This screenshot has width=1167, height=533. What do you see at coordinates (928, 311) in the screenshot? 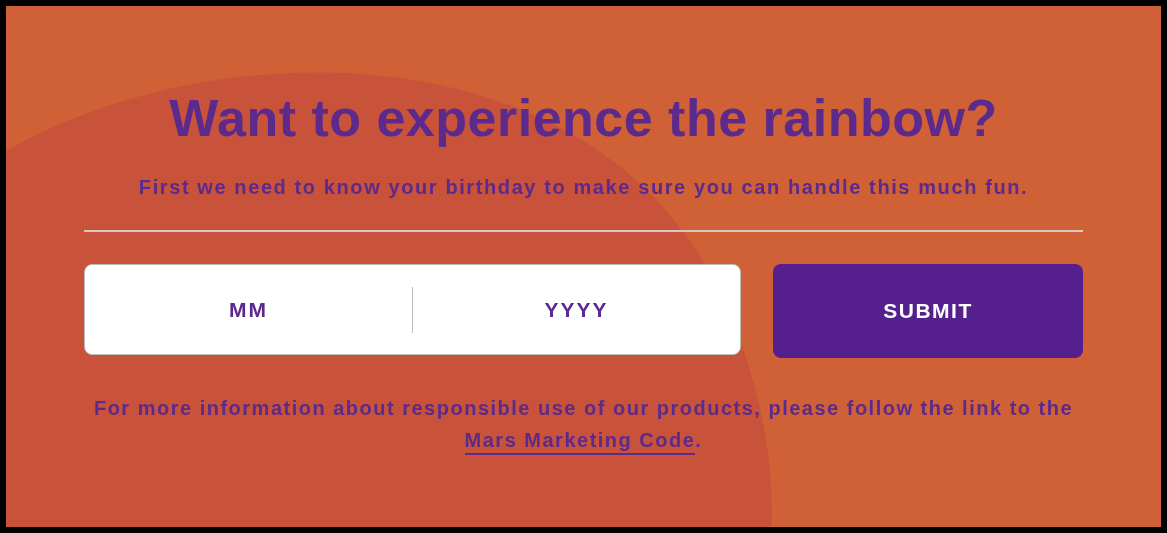
I see `submit-button: SUBMIT` at bounding box center [928, 311].